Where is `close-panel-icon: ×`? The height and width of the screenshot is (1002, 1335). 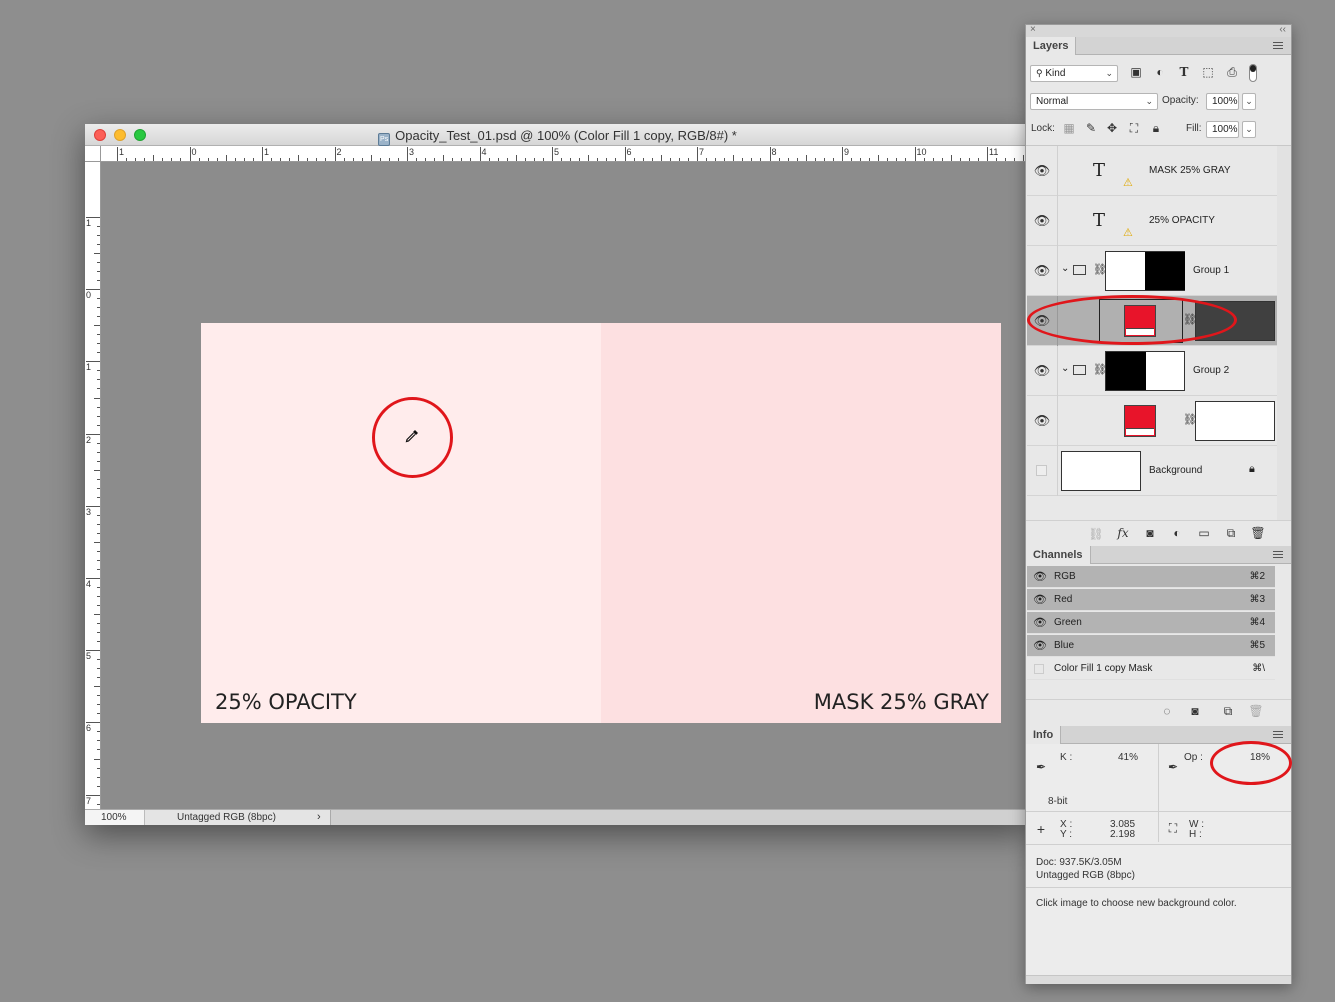
close-panel-icon: × is located at coordinates (1033, 29).